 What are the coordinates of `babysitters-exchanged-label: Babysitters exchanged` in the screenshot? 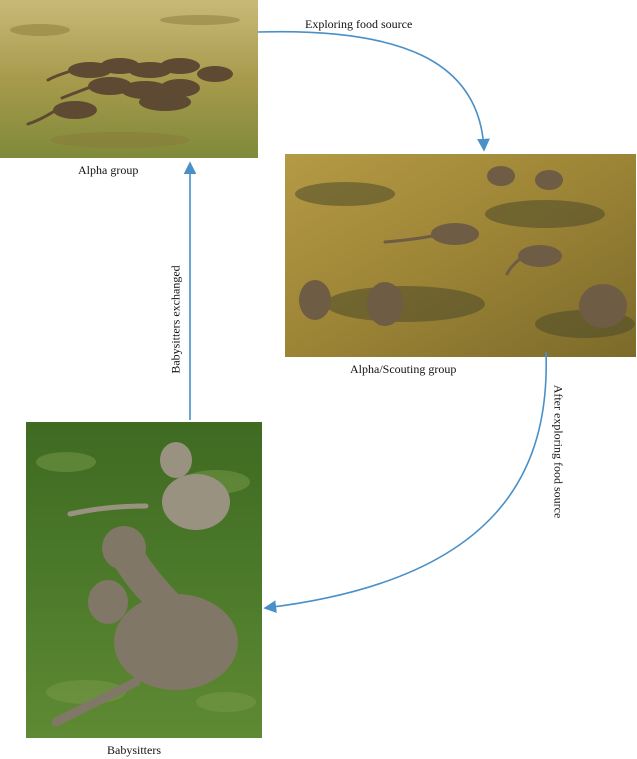 It's located at (175, 319).